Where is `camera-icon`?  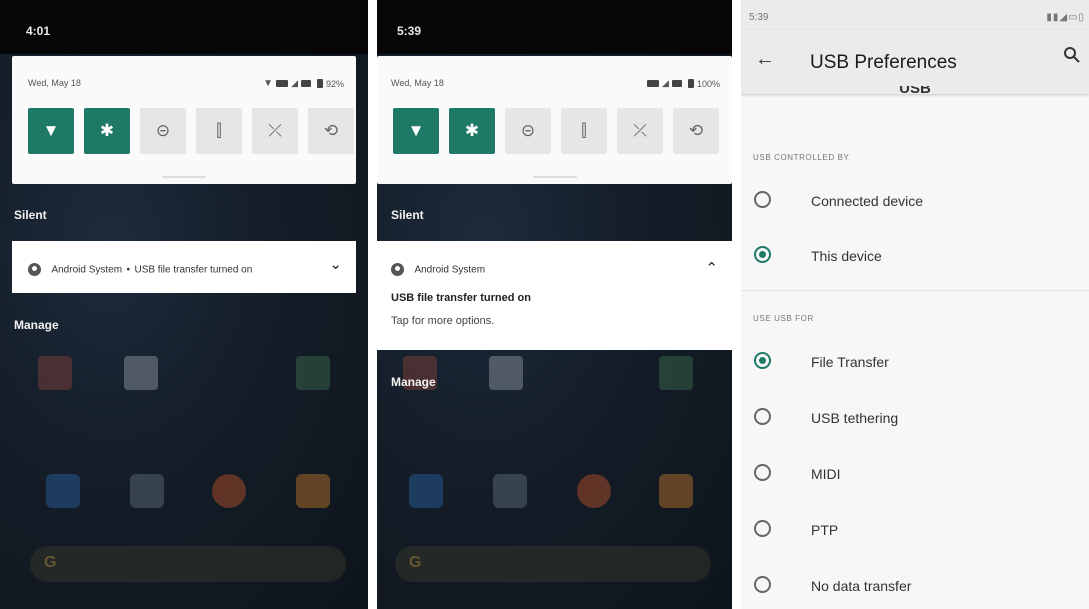
camera-icon is located at coordinates (313, 491).